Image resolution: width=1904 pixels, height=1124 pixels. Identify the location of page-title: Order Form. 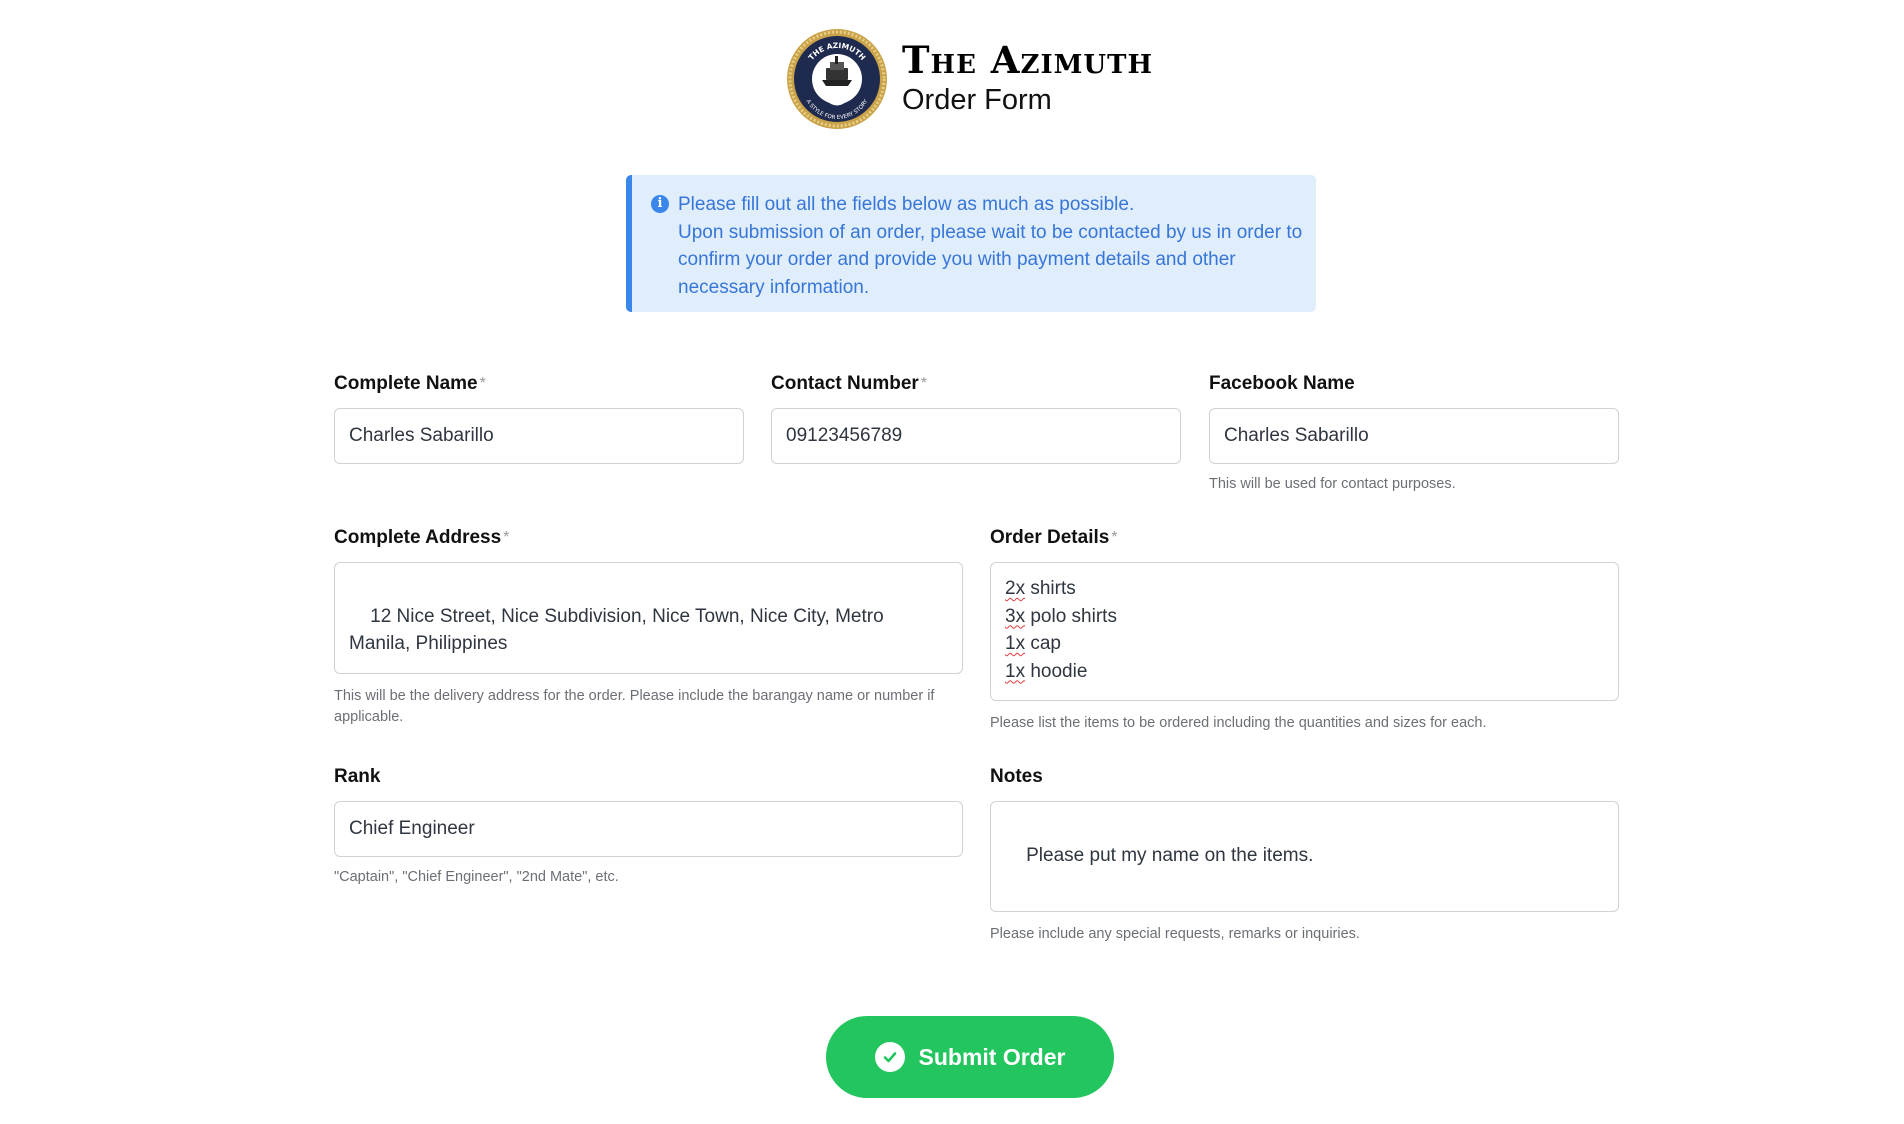
(977, 100).